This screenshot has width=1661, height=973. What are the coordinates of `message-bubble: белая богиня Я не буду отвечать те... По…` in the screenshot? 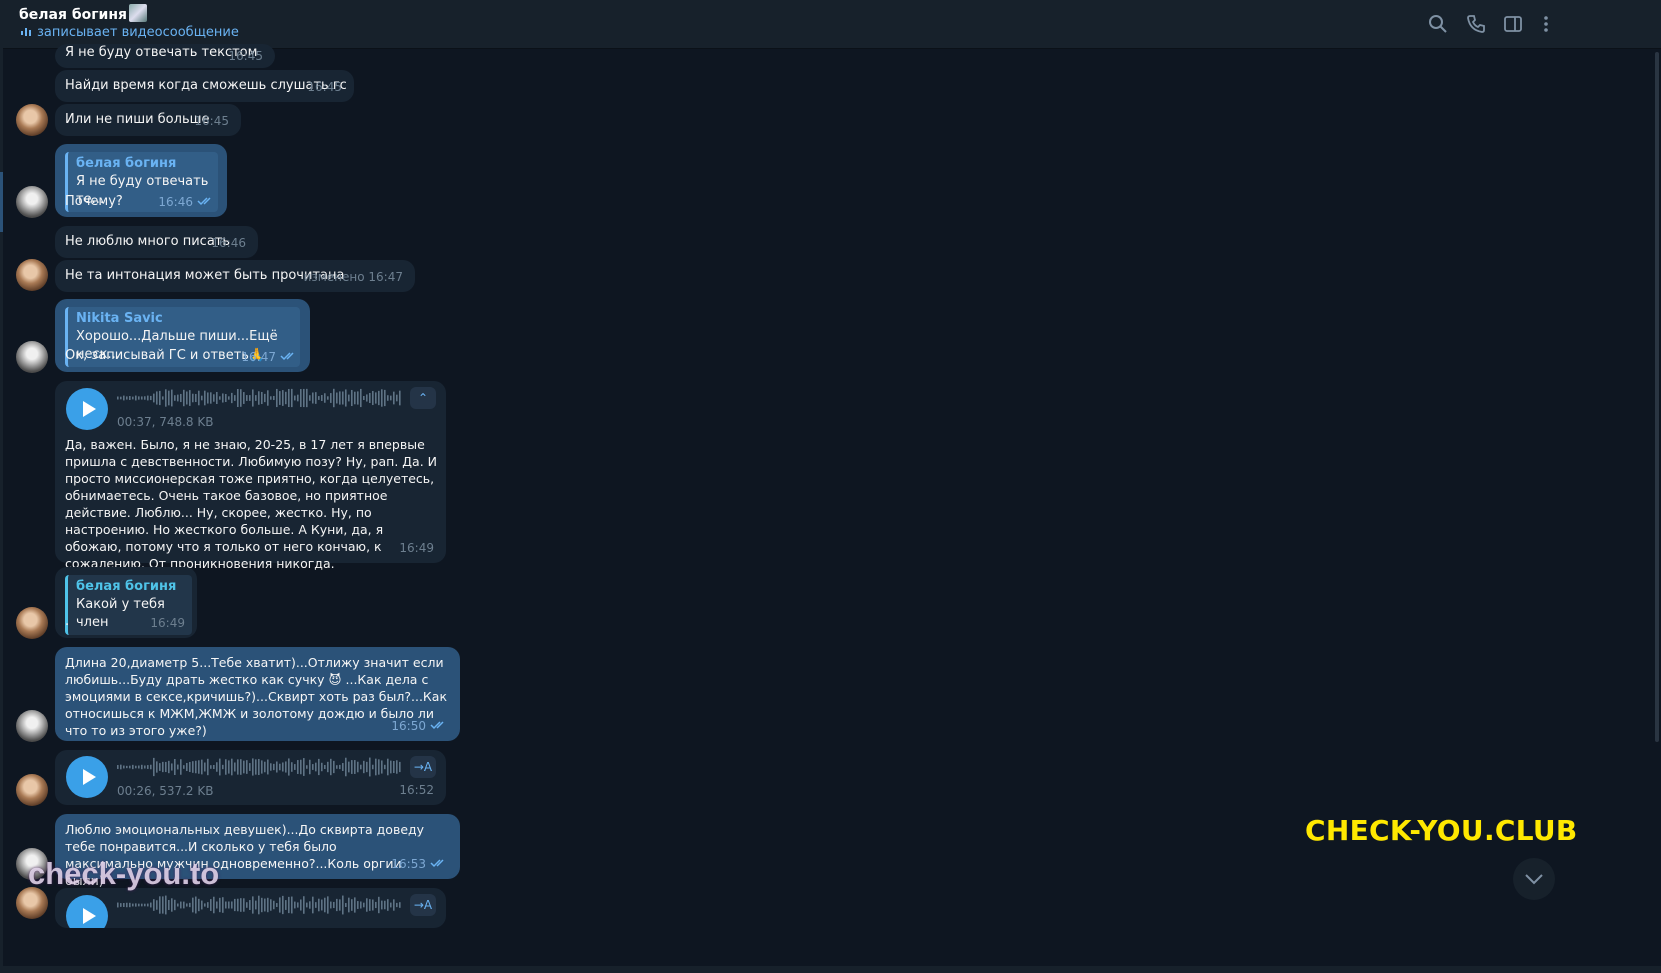 It's located at (141, 180).